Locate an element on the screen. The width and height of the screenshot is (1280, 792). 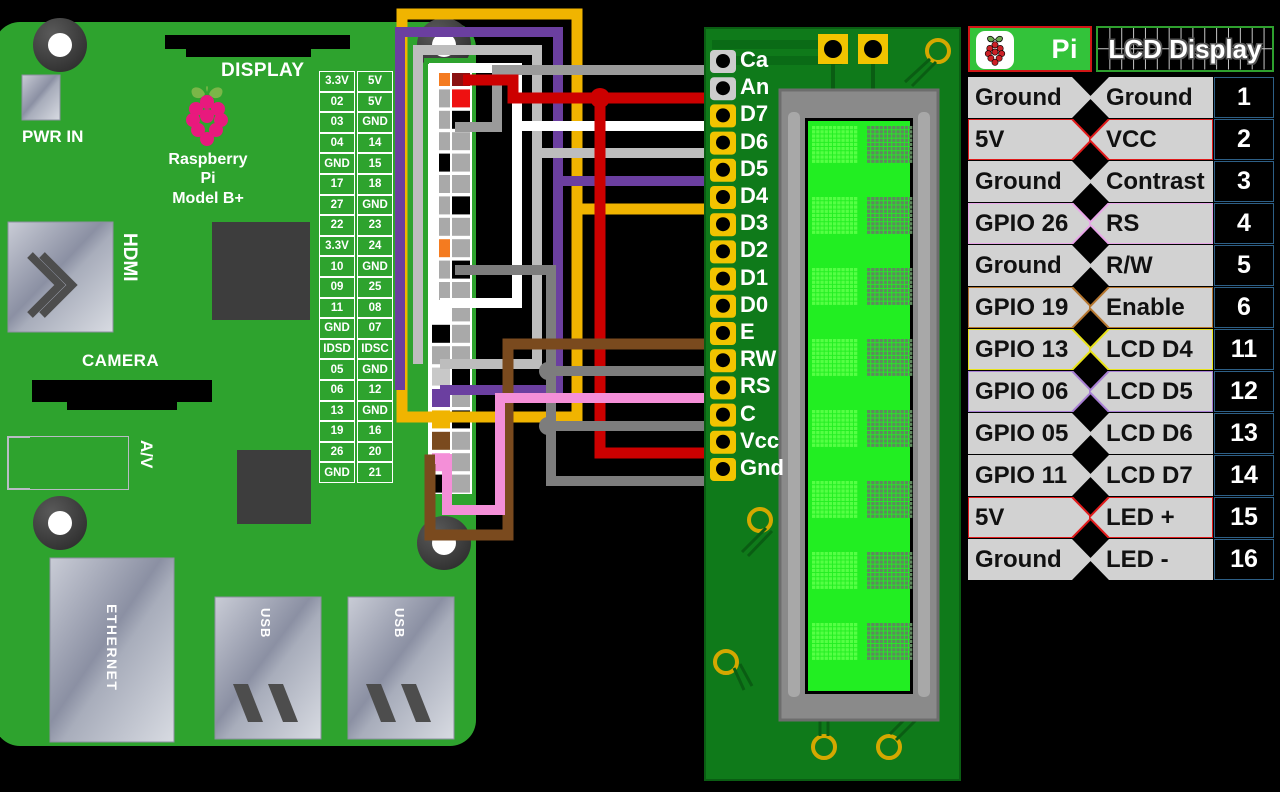
pi-pin-cell: GPIO 26 is located at coordinates (1030, 223).